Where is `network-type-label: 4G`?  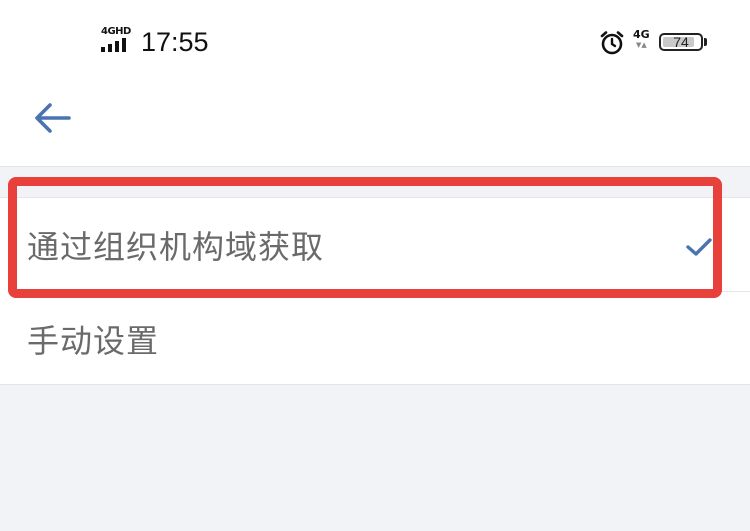
network-type-label: 4G is located at coordinates (641, 34).